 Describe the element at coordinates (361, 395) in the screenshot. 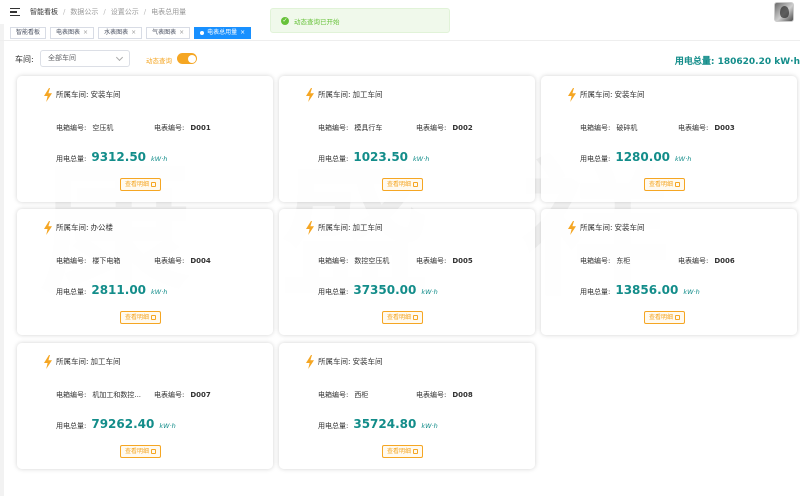

I see `box-value: 西柜` at that location.